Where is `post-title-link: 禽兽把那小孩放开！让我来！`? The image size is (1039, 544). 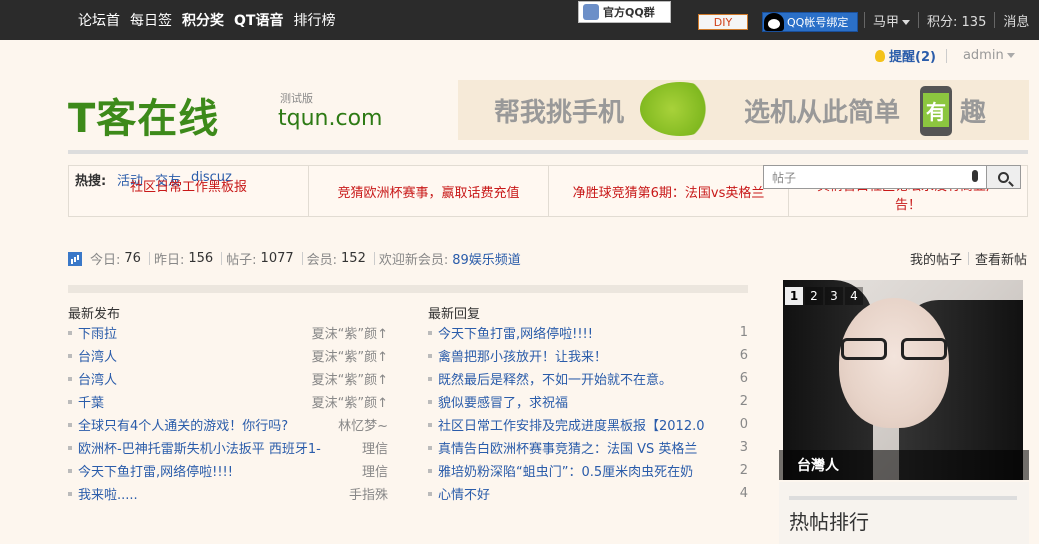
post-title-link: 禽兽把那小孩放开！让我来！ is located at coordinates (522, 355).